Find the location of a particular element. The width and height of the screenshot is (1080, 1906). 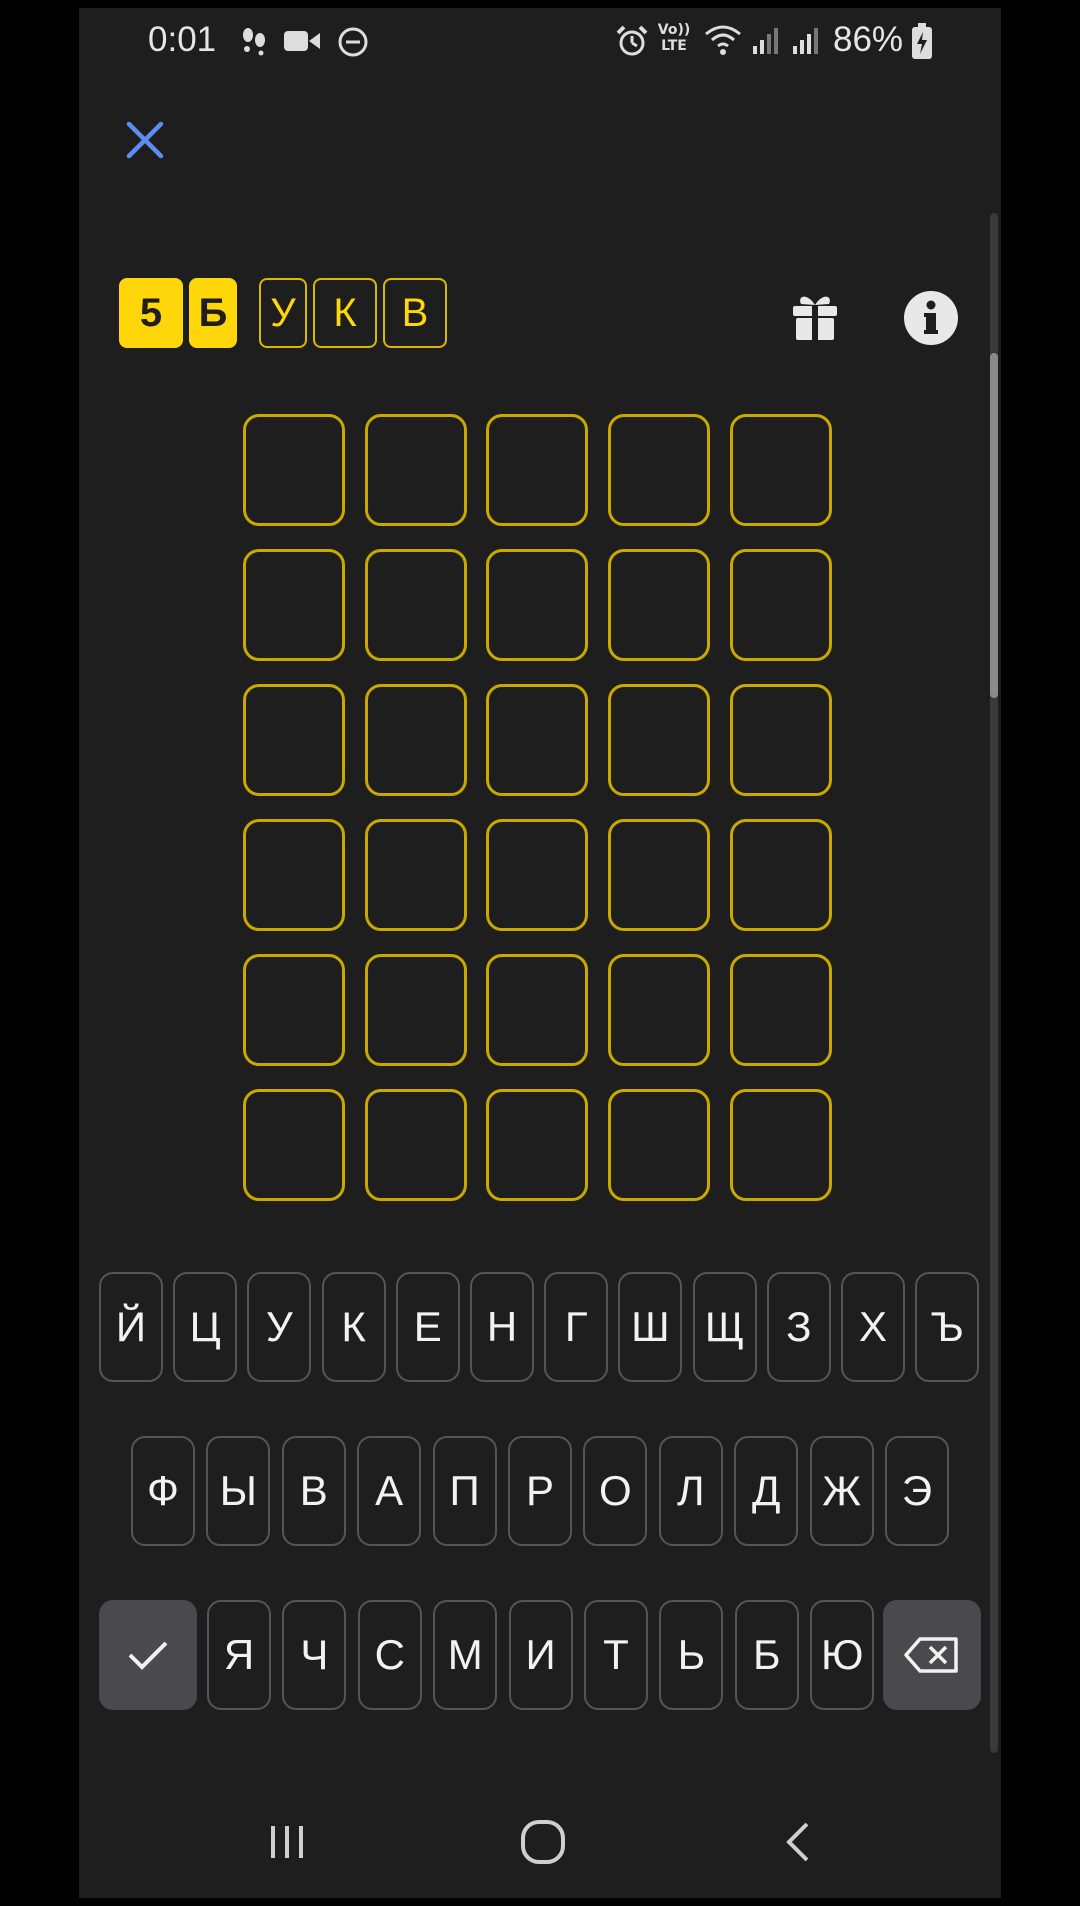

key: С is located at coordinates (389, 1655).